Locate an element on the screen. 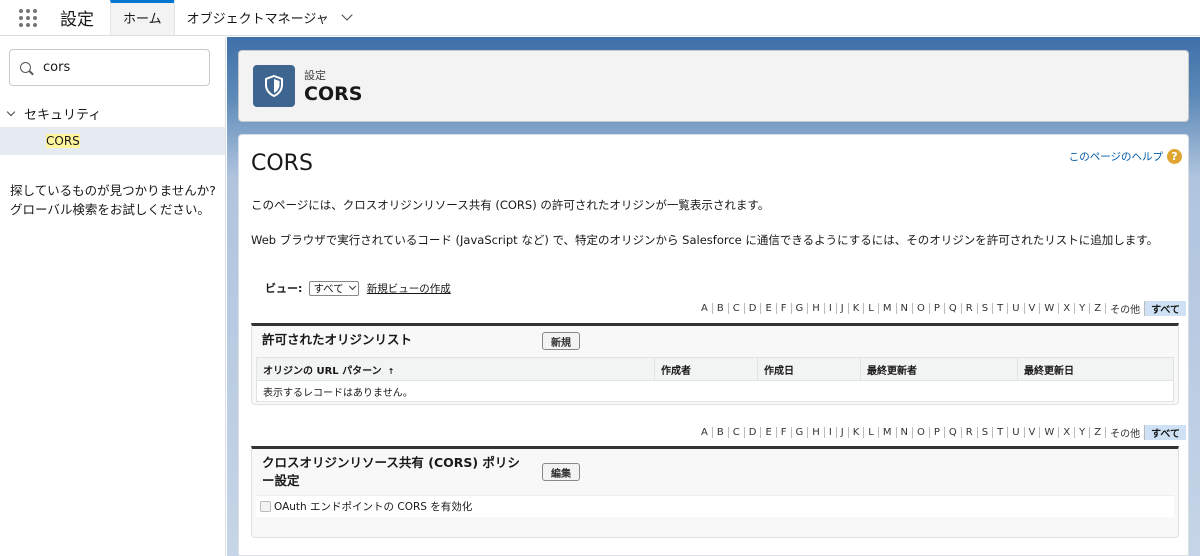  tree-section-label: セキュリティ is located at coordinates (63, 115).